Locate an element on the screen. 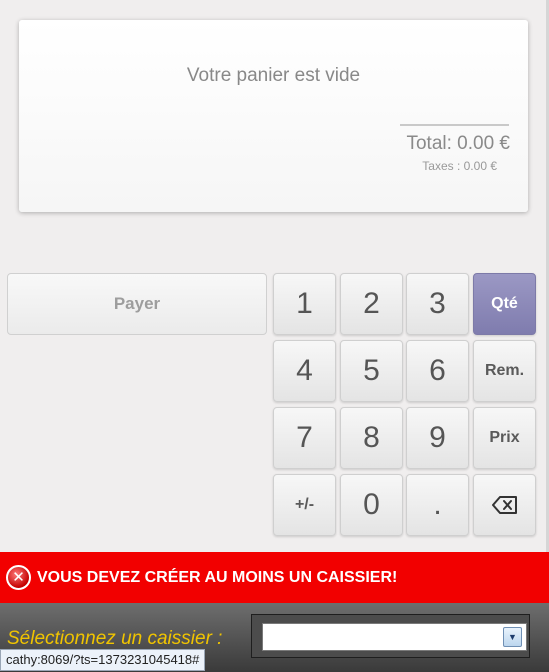  numpad-key-0: 0 is located at coordinates (371, 505).